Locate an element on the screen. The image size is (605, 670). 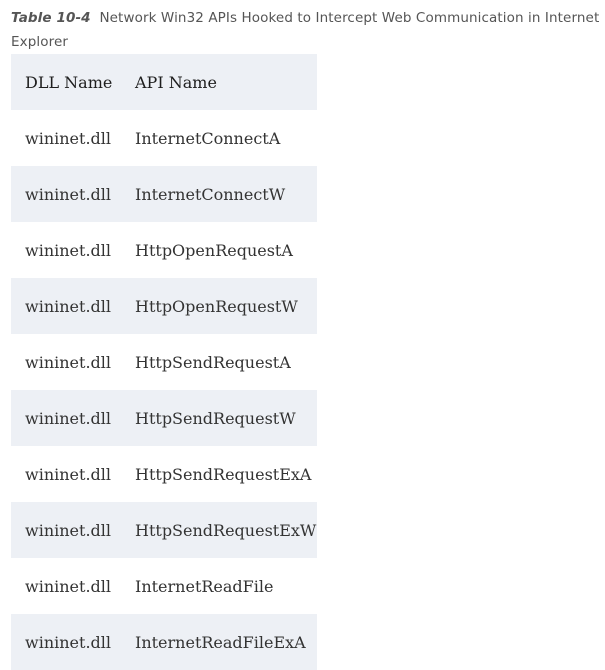
api-name-cell: HttpOpenRequestA is located at coordinates (214, 250).